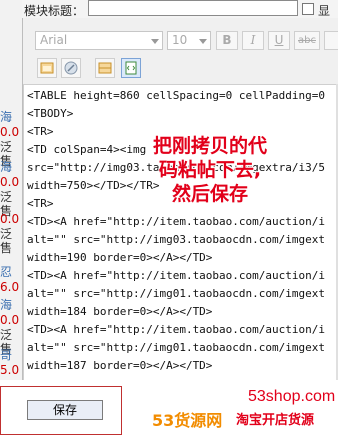  What do you see at coordinates (307, 40) in the screenshot?
I see `strikethrough-button: abc` at bounding box center [307, 40].